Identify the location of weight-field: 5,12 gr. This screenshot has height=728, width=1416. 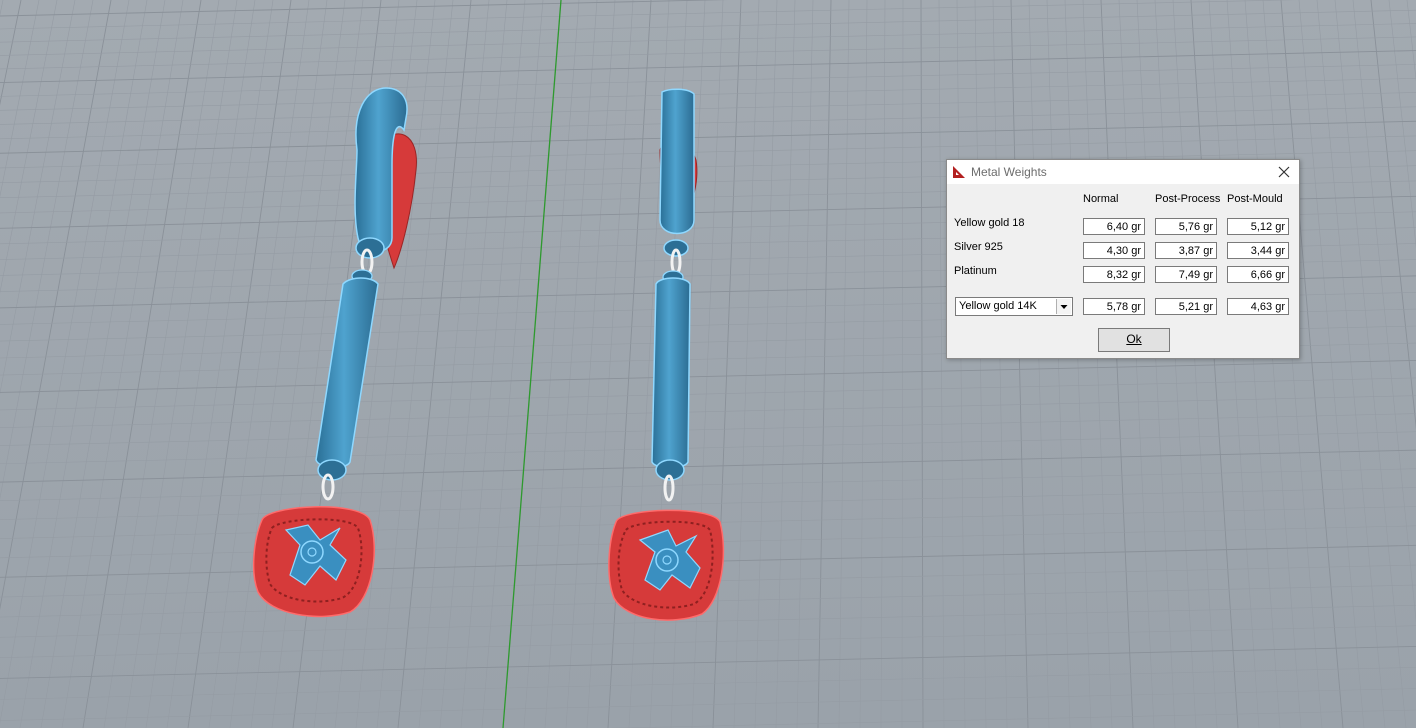
(1258, 226).